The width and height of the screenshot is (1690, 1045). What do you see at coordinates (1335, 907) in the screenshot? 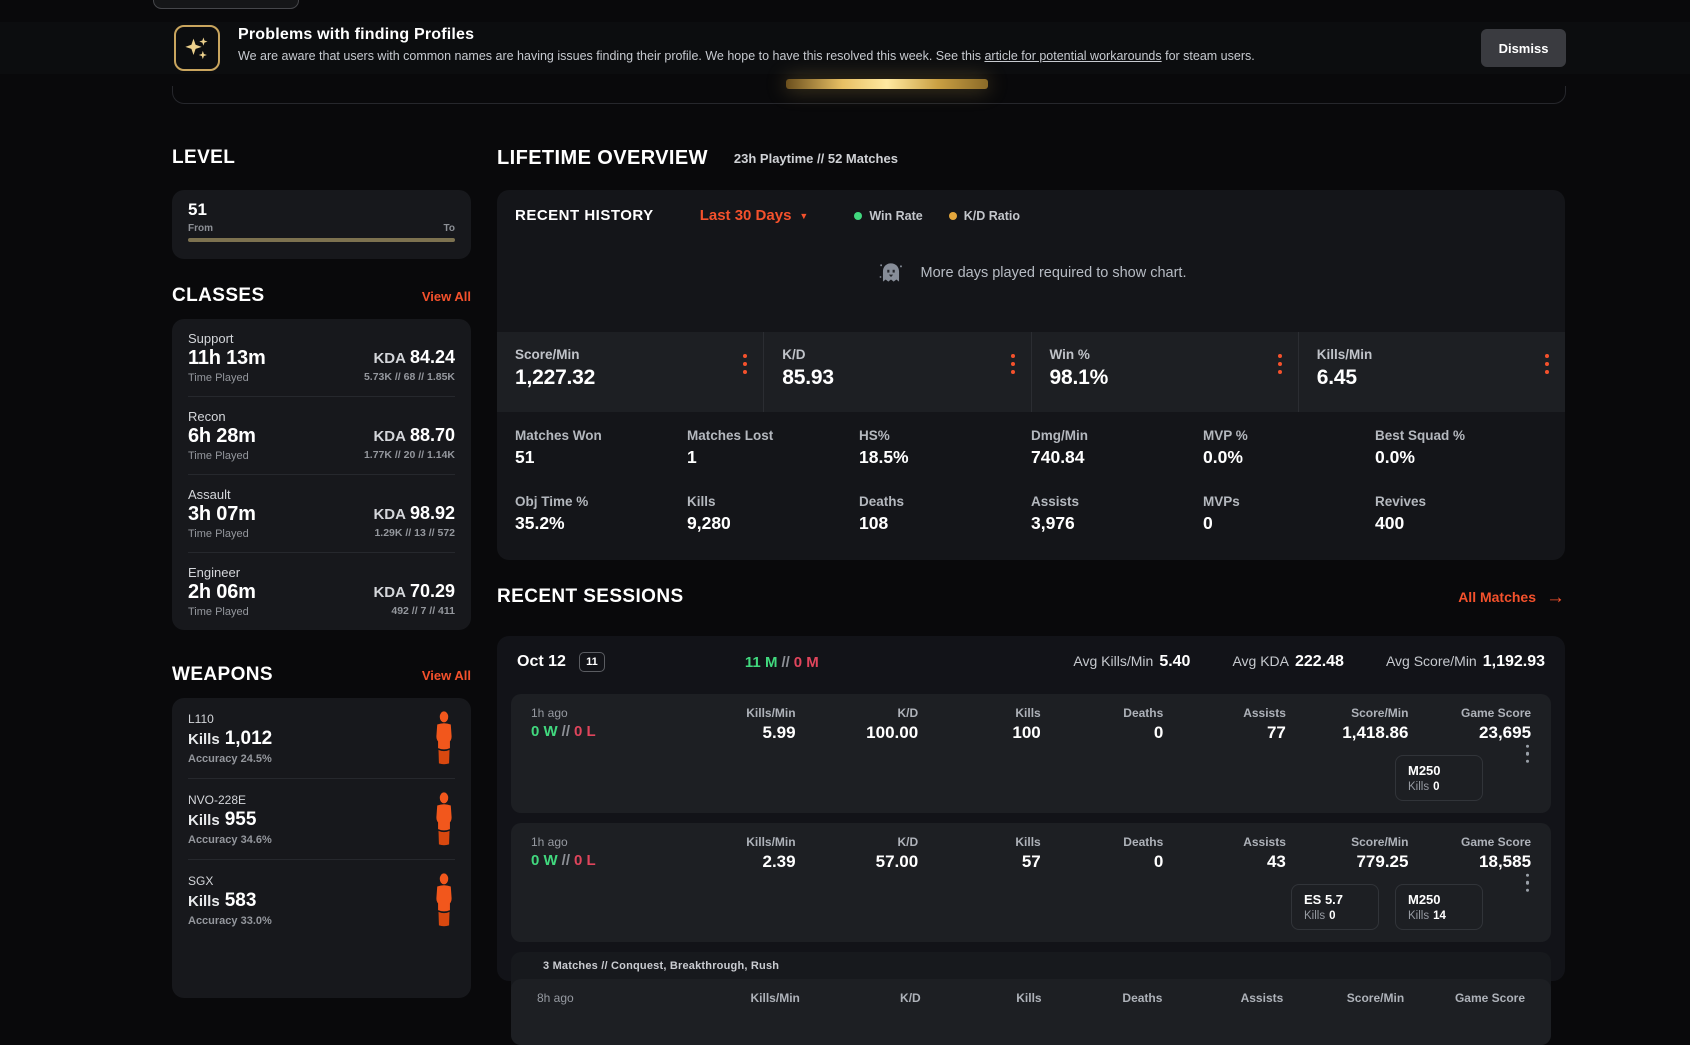
I see `weapon-chip: ES 5.7 Kills 0` at bounding box center [1335, 907].